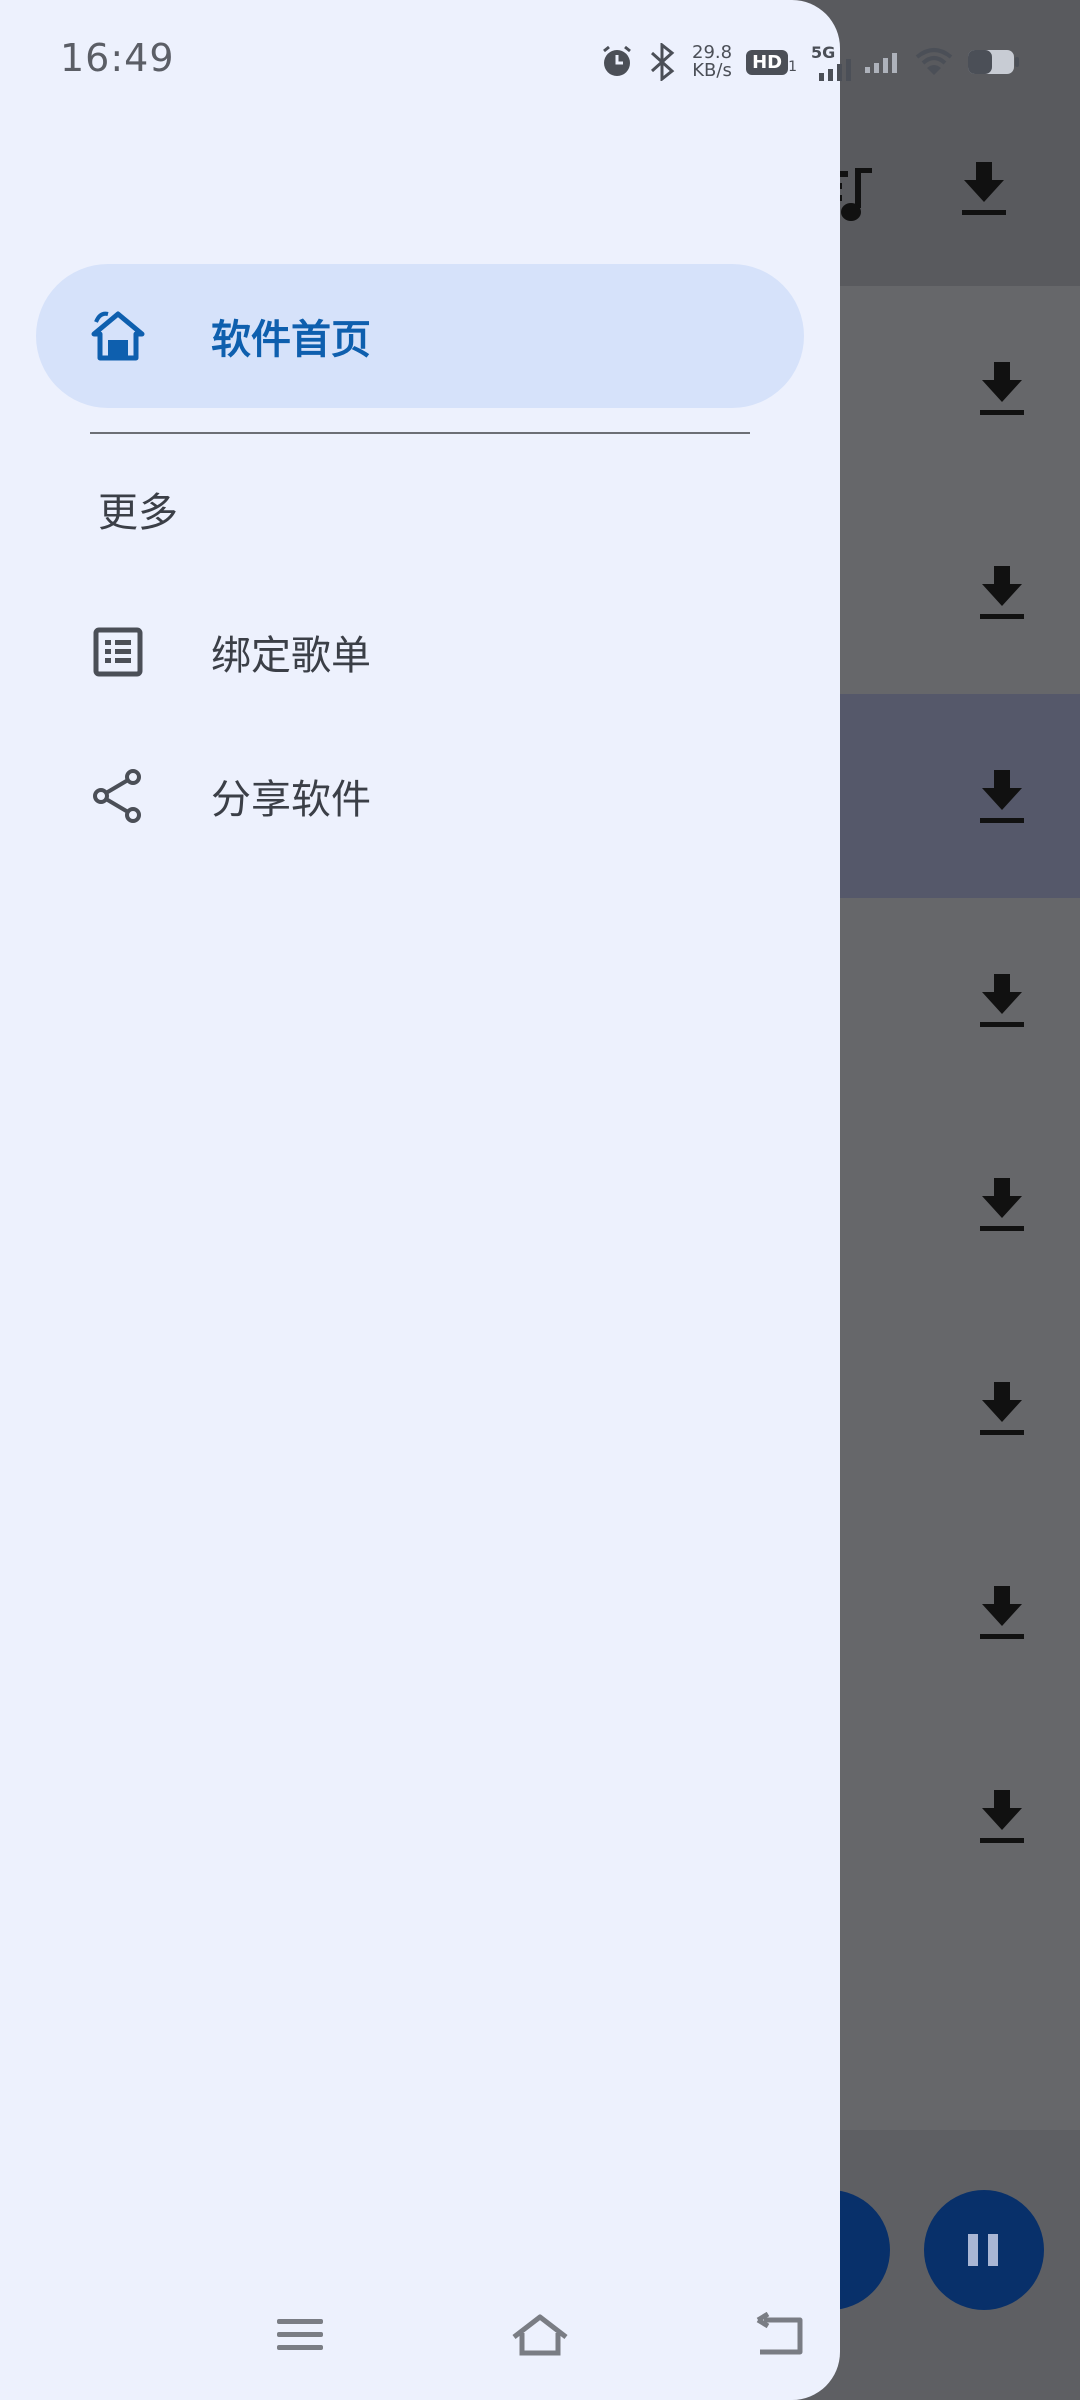 The height and width of the screenshot is (2400, 1080). I want to click on hd-call-icon: HD 1, so click(772, 62).